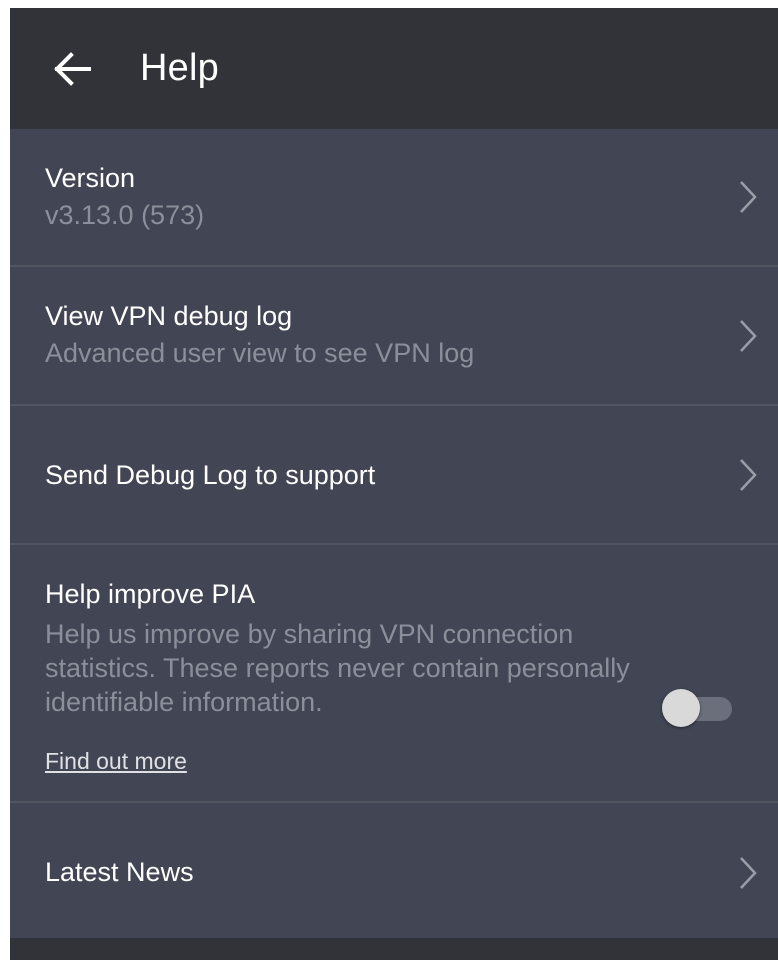  What do you see at coordinates (394, 475) in the screenshot?
I see `send-debug-log-row: Send Debug Log to support` at bounding box center [394, 475].